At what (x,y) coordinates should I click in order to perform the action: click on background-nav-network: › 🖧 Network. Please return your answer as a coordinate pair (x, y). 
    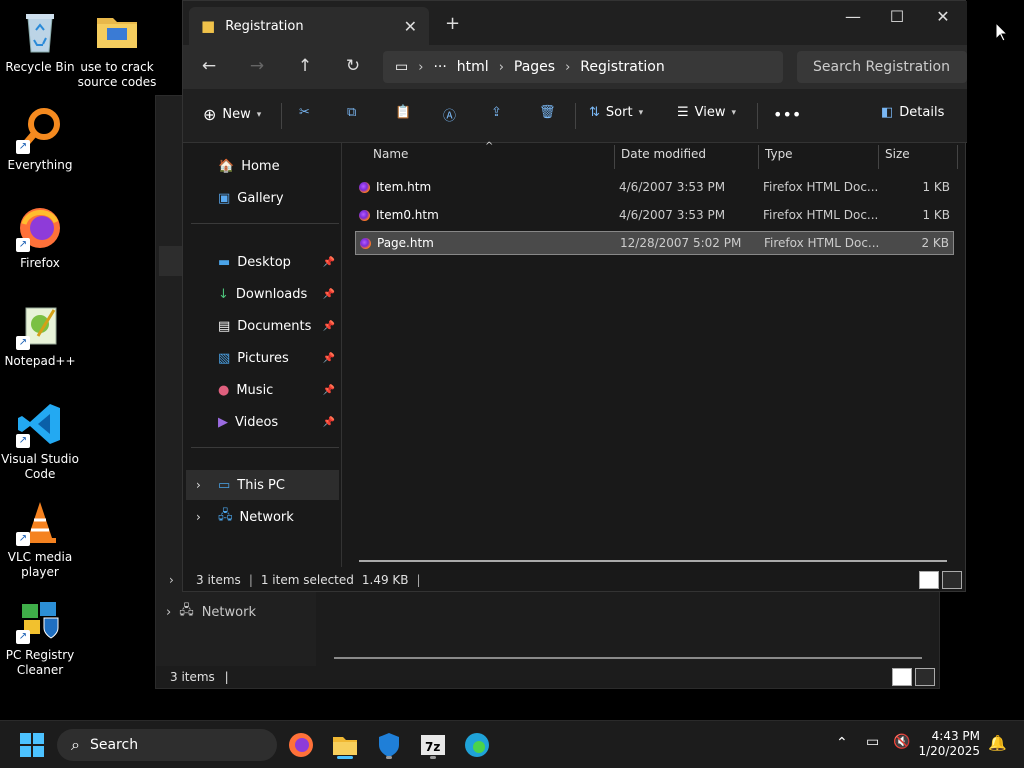
    Looking at the image, I should click on (211, 612).